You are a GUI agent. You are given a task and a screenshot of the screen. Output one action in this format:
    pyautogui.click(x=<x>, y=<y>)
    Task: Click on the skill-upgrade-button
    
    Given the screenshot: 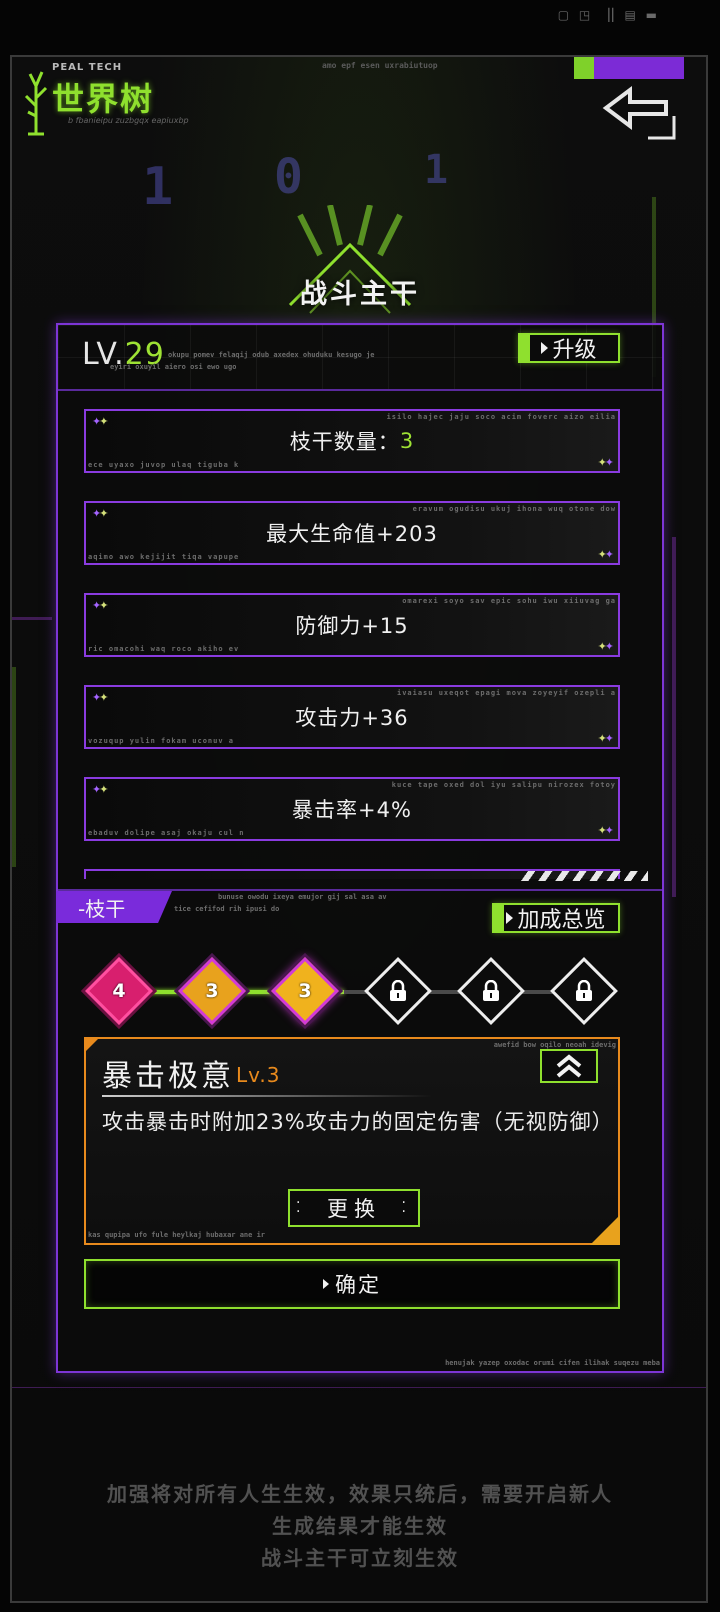 What is the action you would take?
    pyautogui.click(x=569, y=1066)
    